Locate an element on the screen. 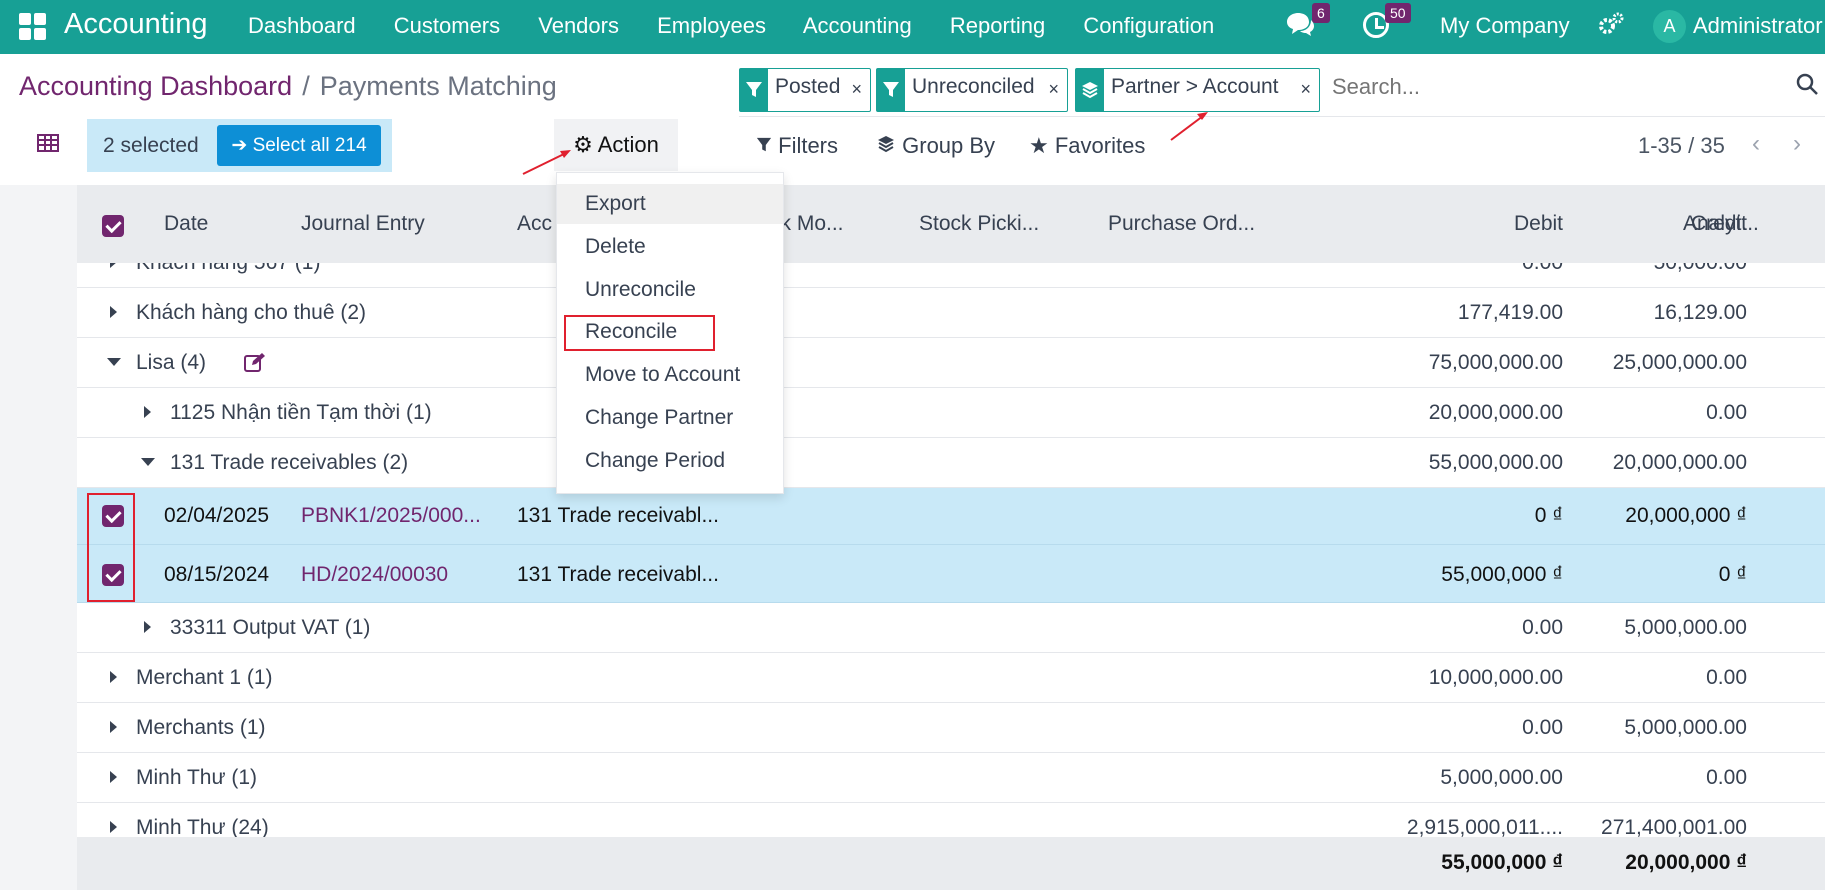 The width and height of the screenshot is (1825, 890). avatar: A is located at coordinates (1669, 26).